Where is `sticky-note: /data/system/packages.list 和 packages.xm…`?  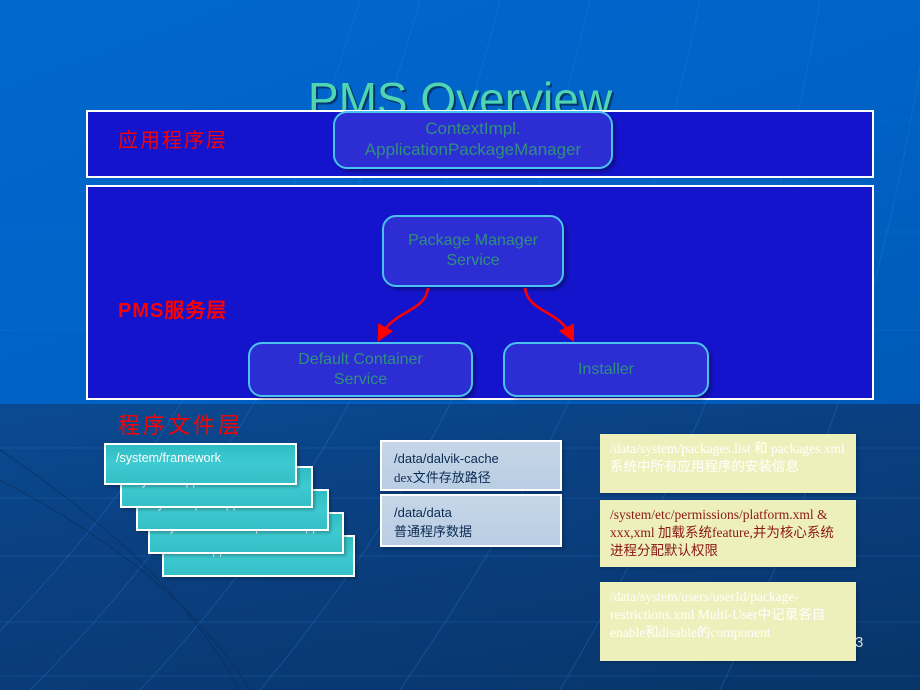
sticky-note: /data/system/packages.list 和 packages.xm… is located at coordinates (728, 463).